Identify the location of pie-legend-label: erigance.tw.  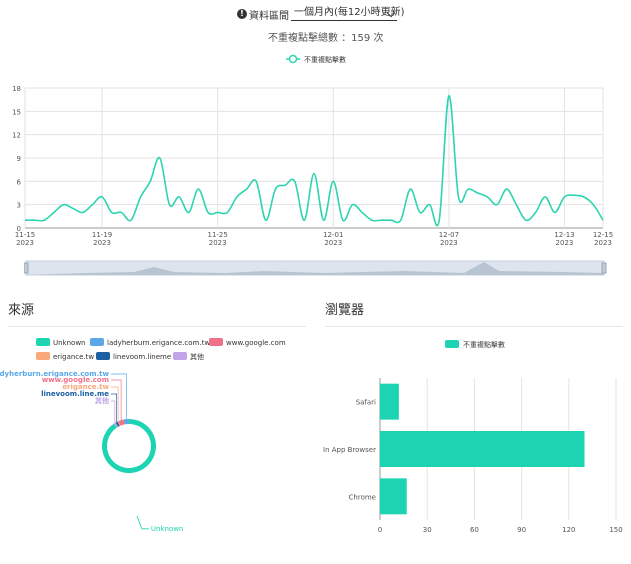
(73, 357).